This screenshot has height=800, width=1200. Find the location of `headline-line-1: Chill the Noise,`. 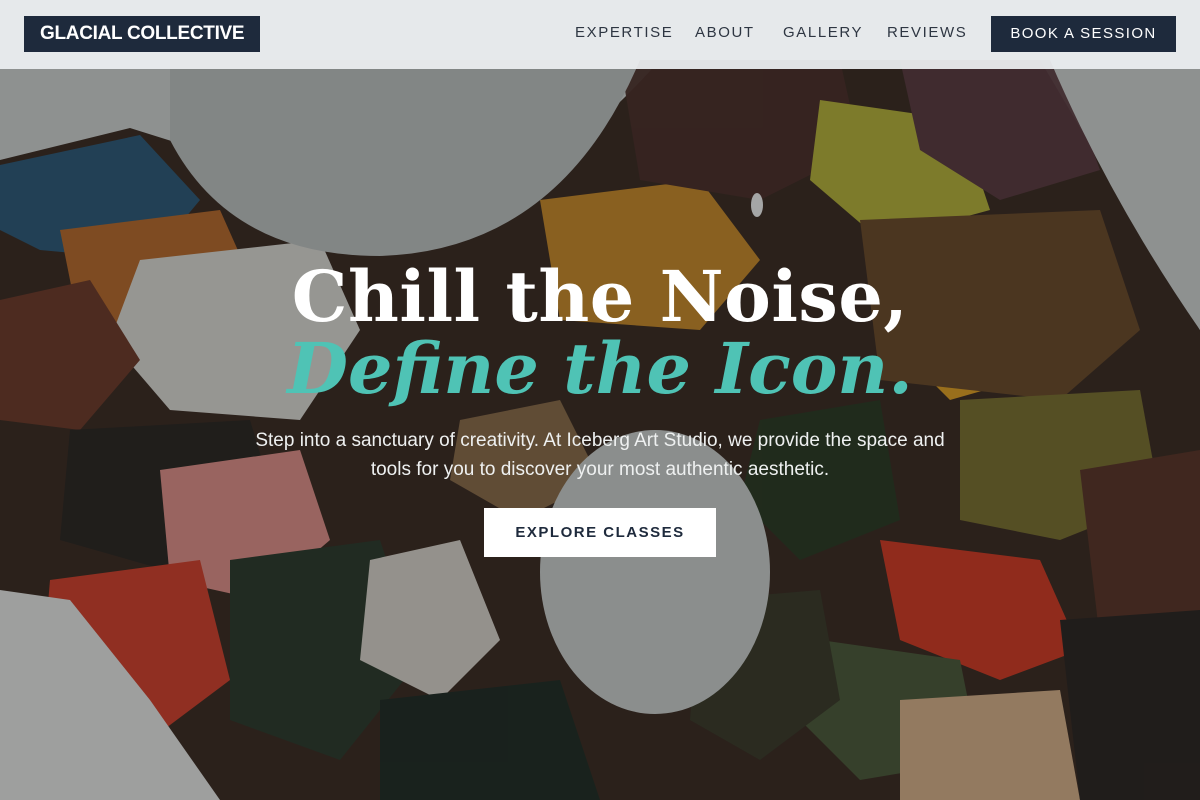

headline-line-1: Chill the Noise, is located at coordinates (600, 296).